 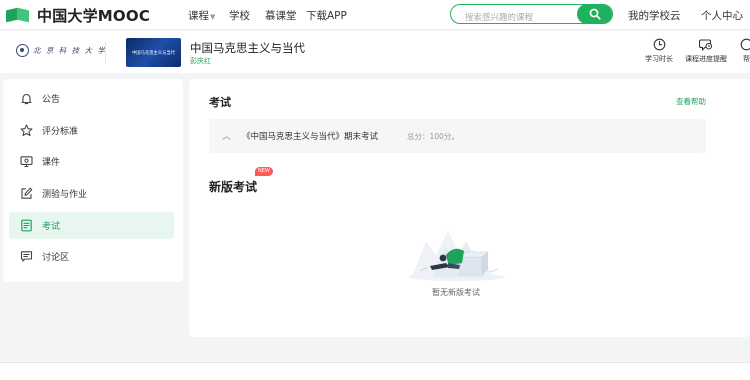 I want to click on search-box, so click(x=531, y=14).